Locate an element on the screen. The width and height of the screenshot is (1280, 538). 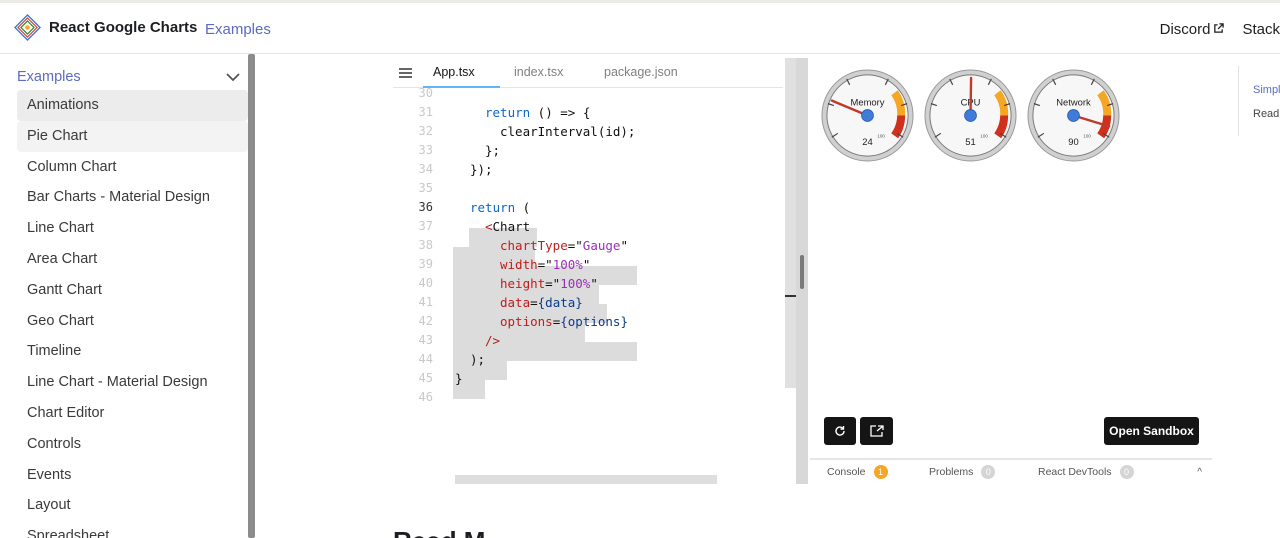
console-badge: 1 is located at coordinates (880, 472).